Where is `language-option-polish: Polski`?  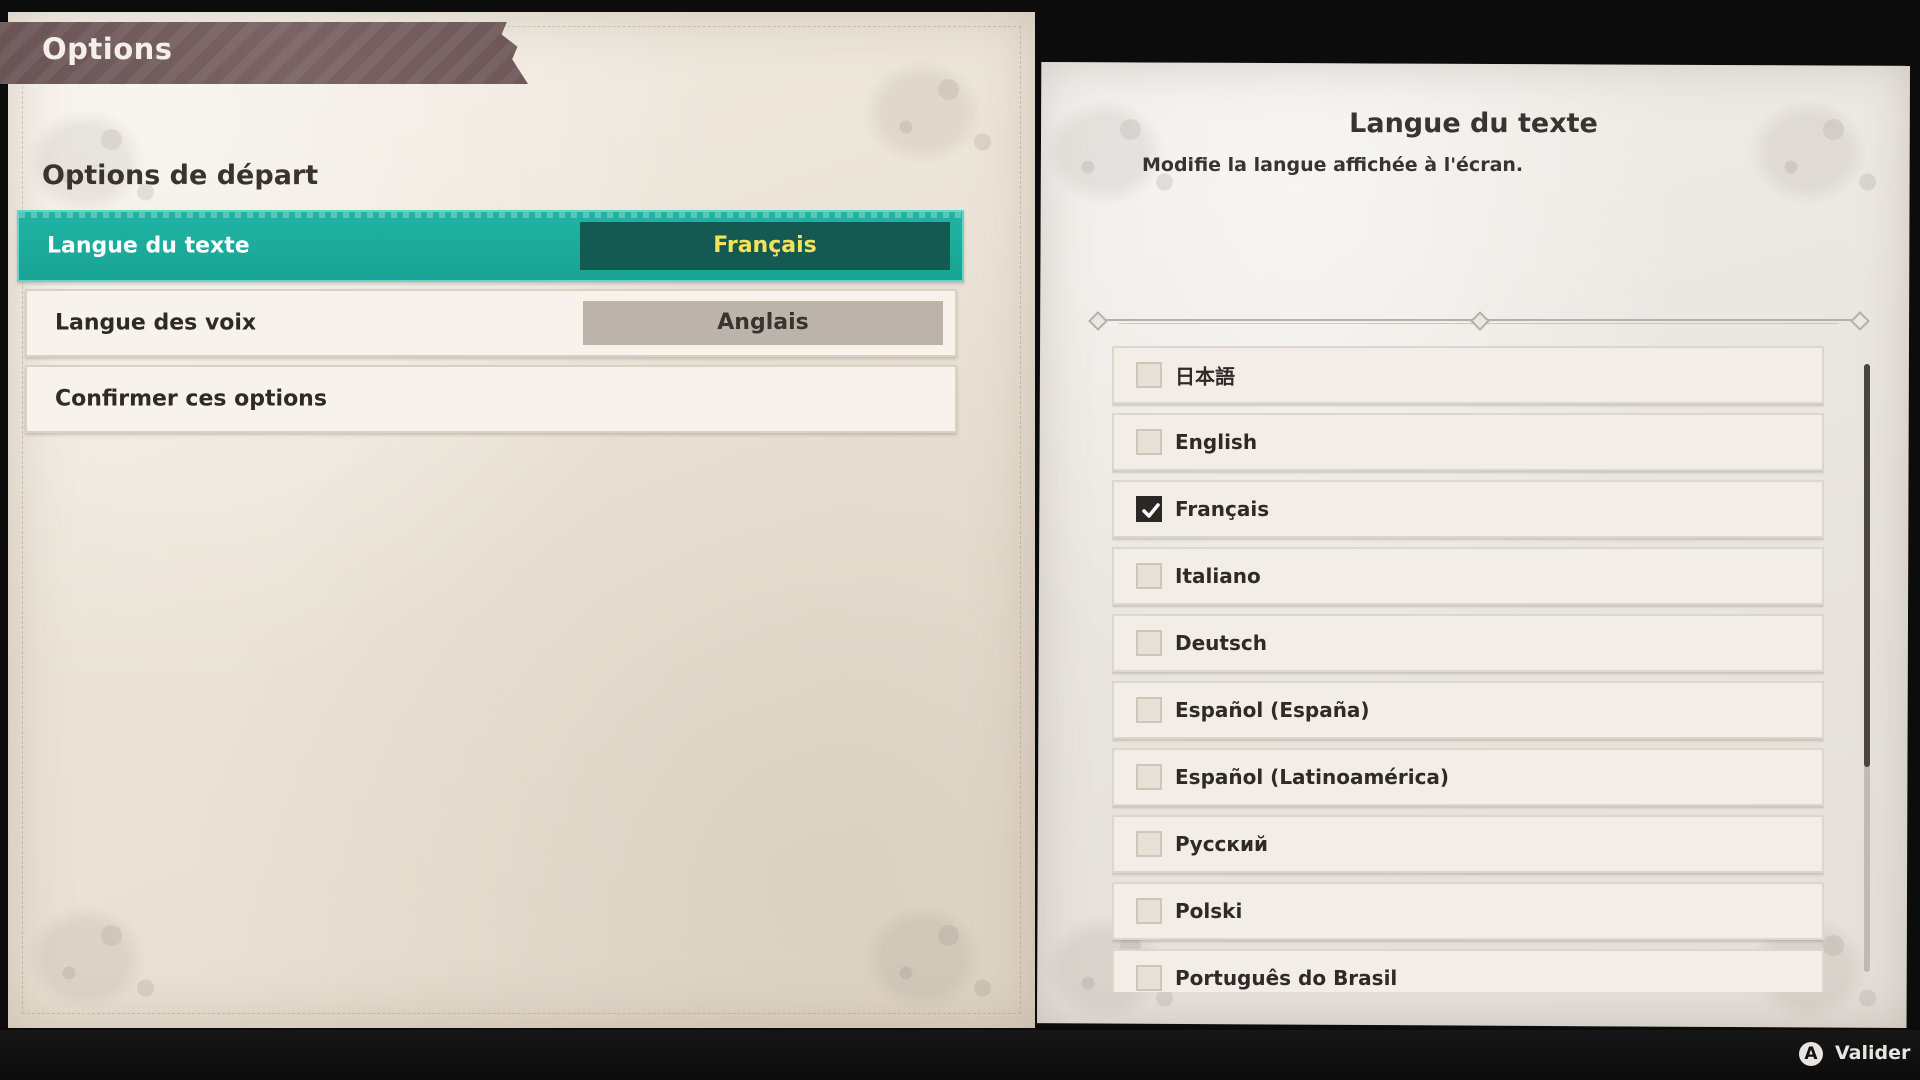
language-option-polish: Polski is located at coordinates (1468, 911).